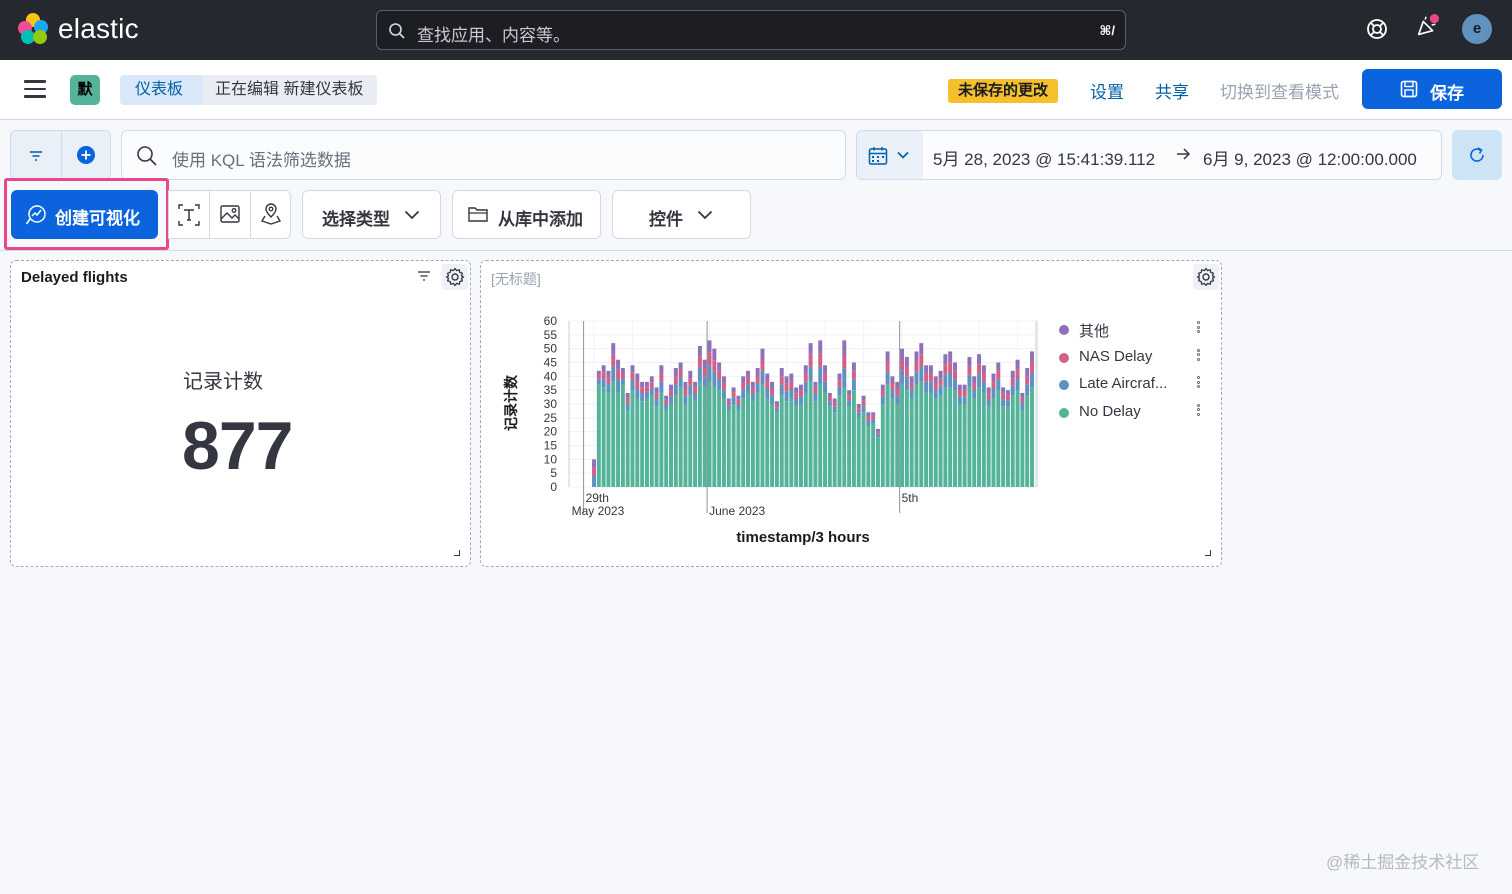 The height and width of the screenshot is (894, 1512). I want to click on add-text-button, so click(189, 214).